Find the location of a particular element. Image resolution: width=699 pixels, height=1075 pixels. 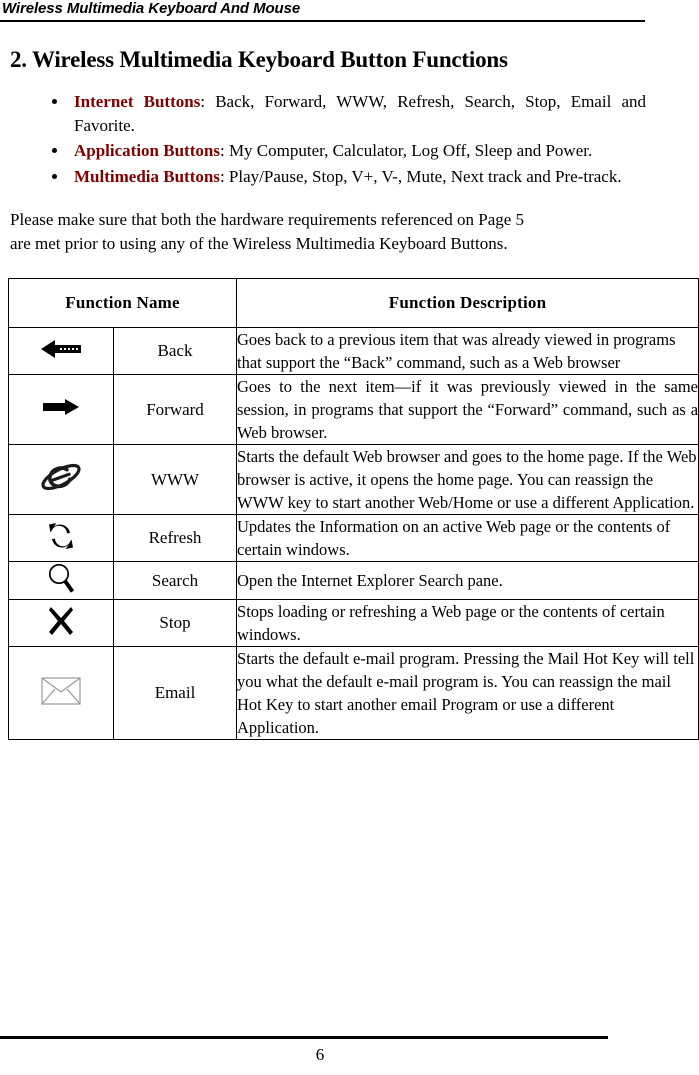

list-item-term: Application Buttons is located at coordinates (147, 150).